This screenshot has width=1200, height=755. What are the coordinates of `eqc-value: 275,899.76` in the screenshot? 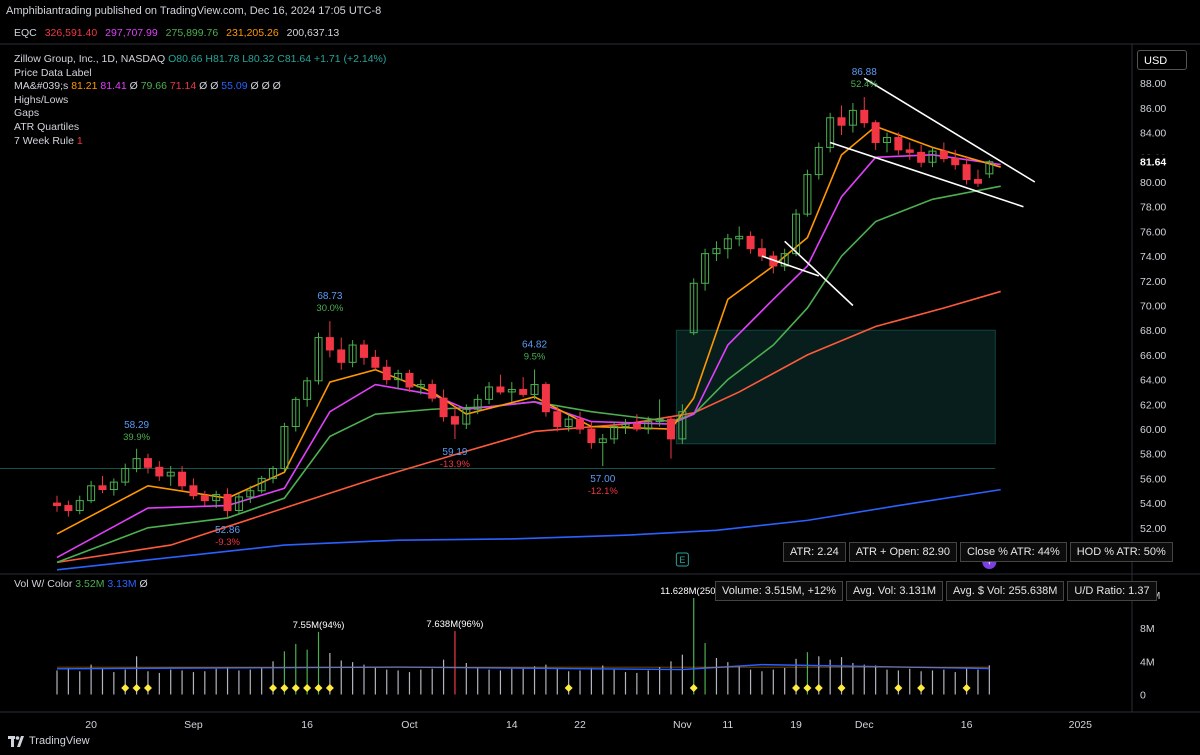 It's located at (192, 33).